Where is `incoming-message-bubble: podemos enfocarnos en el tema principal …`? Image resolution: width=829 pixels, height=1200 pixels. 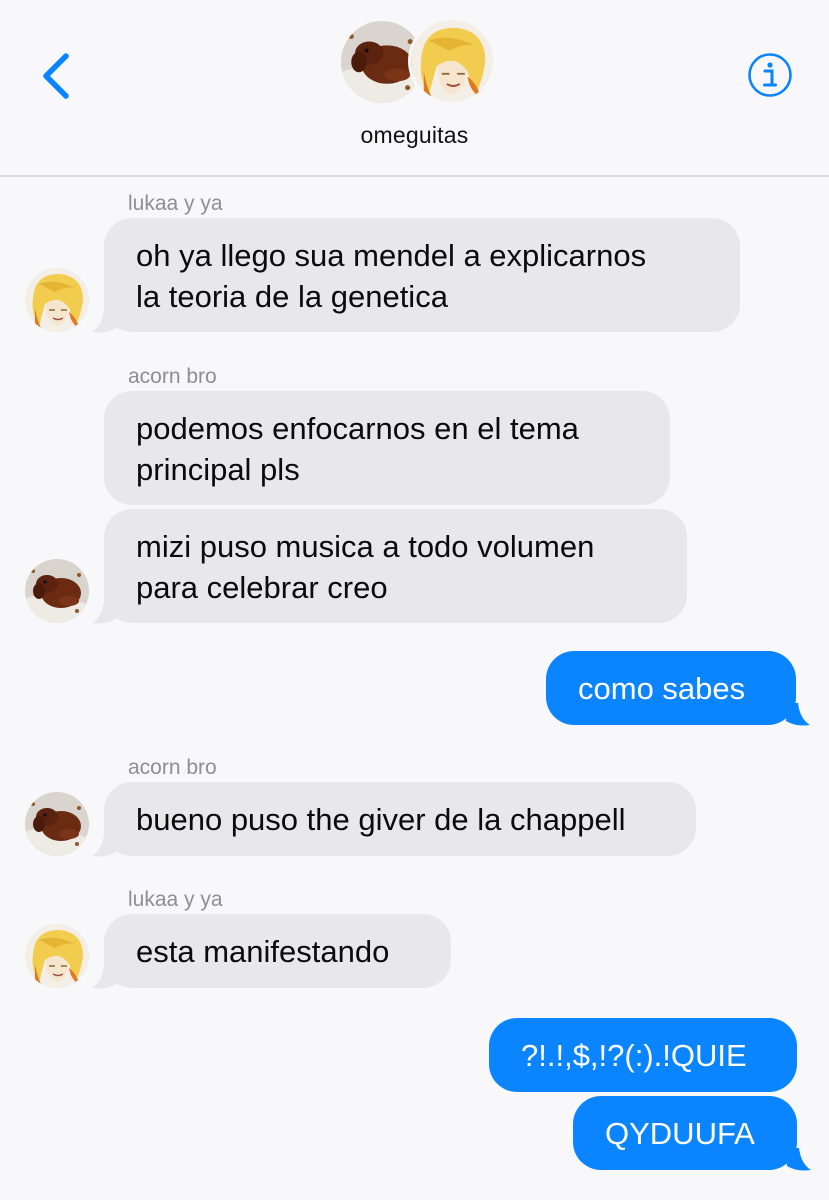
incoming-message-bubble: podemos enfocarnos en el tema principal … is located at coordinates (387, 448).